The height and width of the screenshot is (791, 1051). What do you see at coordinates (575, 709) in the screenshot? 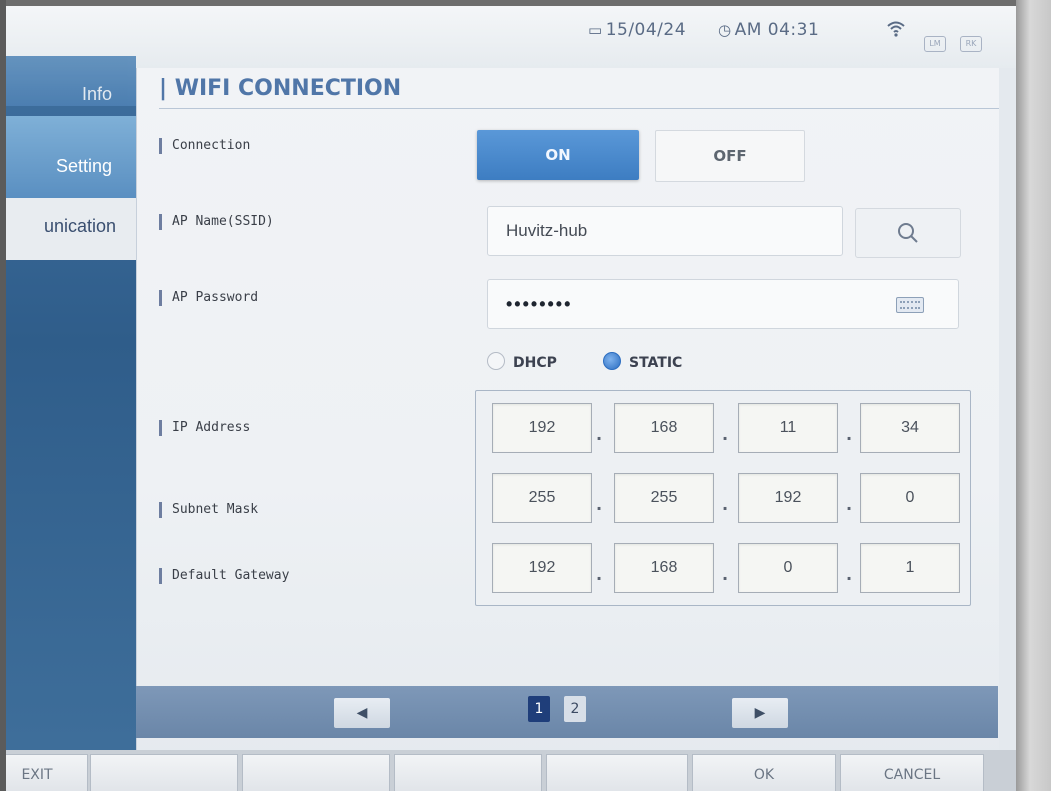
I see `page-2-button: 2` at bounding box center [575, 709].